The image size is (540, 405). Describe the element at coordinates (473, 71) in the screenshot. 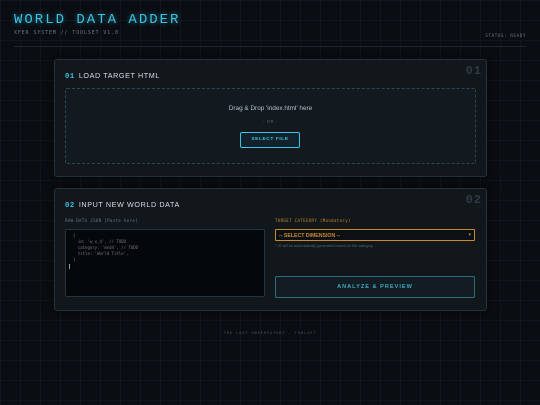

I see `ghost-section-number: 01` at that location.